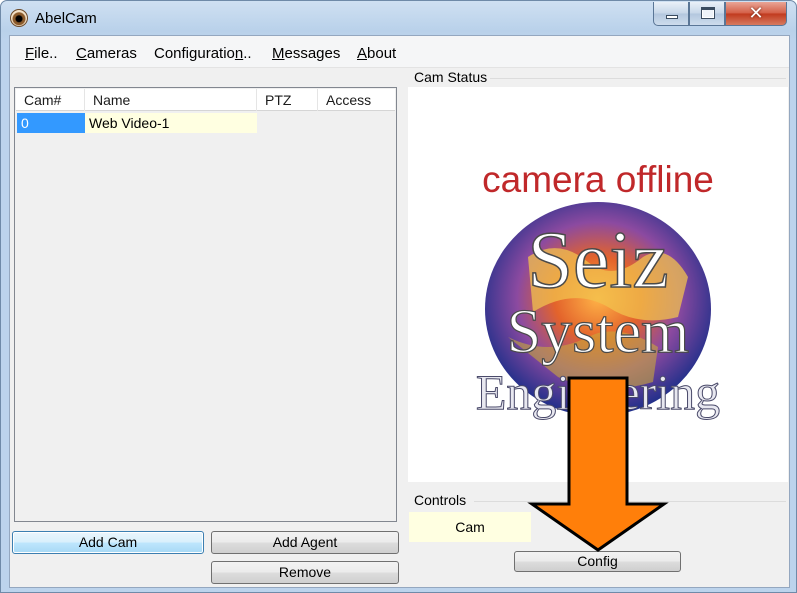 This screenshot has height=593, width=797. What do you see at coordinates (398, 18) in the screenshot?
I see `title-bar: AbelCam ✕` at bounding box center [398, 18].